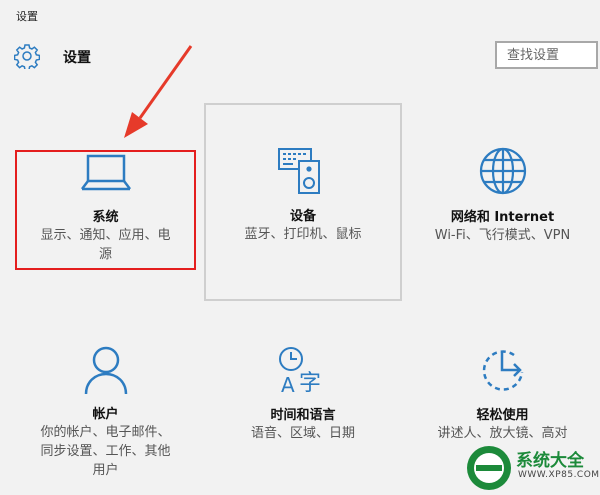 The width and height of the screenshot is (600, 495). I want to click on watermark-text: 系统大全, so click(550, 461).